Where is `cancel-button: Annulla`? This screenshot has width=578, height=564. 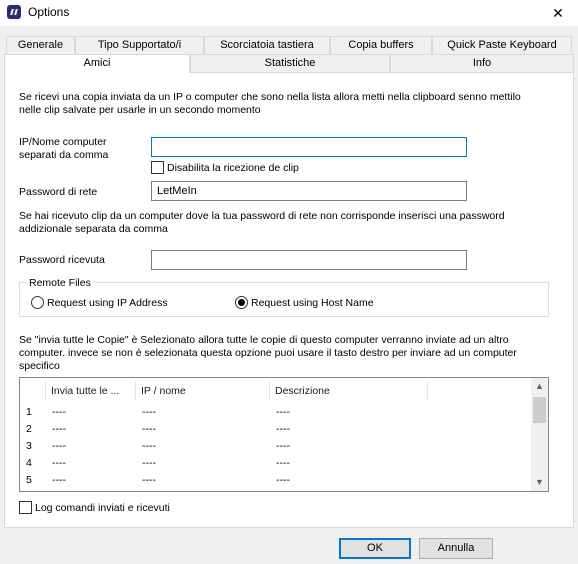 cancel-button: Annulla is located at coordinates (456, 548).